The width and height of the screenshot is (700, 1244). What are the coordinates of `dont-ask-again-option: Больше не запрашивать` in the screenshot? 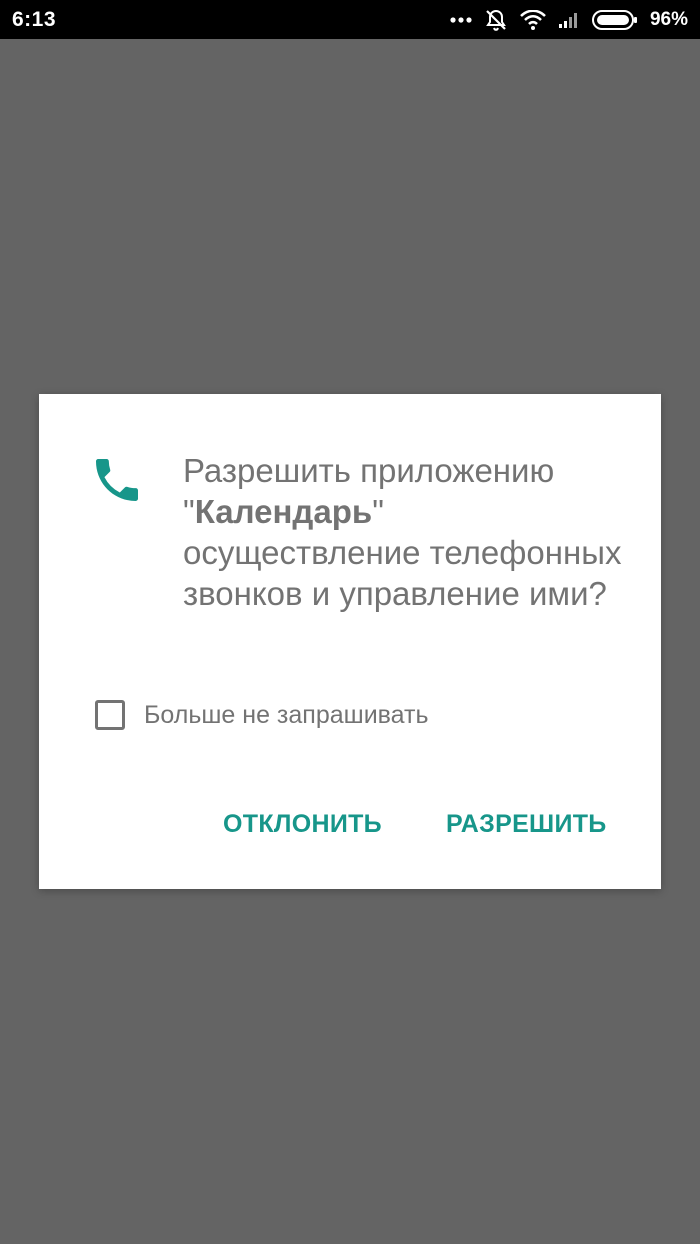 It's located at (262, 715).